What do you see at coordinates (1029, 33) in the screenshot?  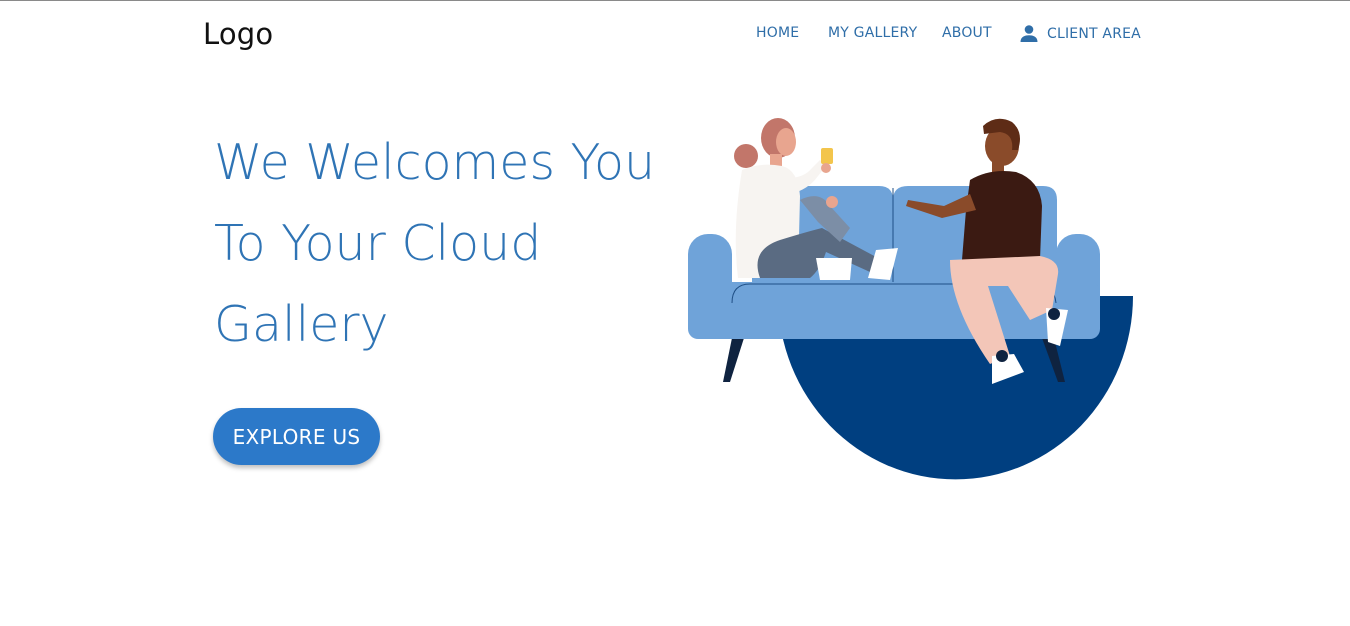 I see `person-icon` at bounding box center [1029, 33].